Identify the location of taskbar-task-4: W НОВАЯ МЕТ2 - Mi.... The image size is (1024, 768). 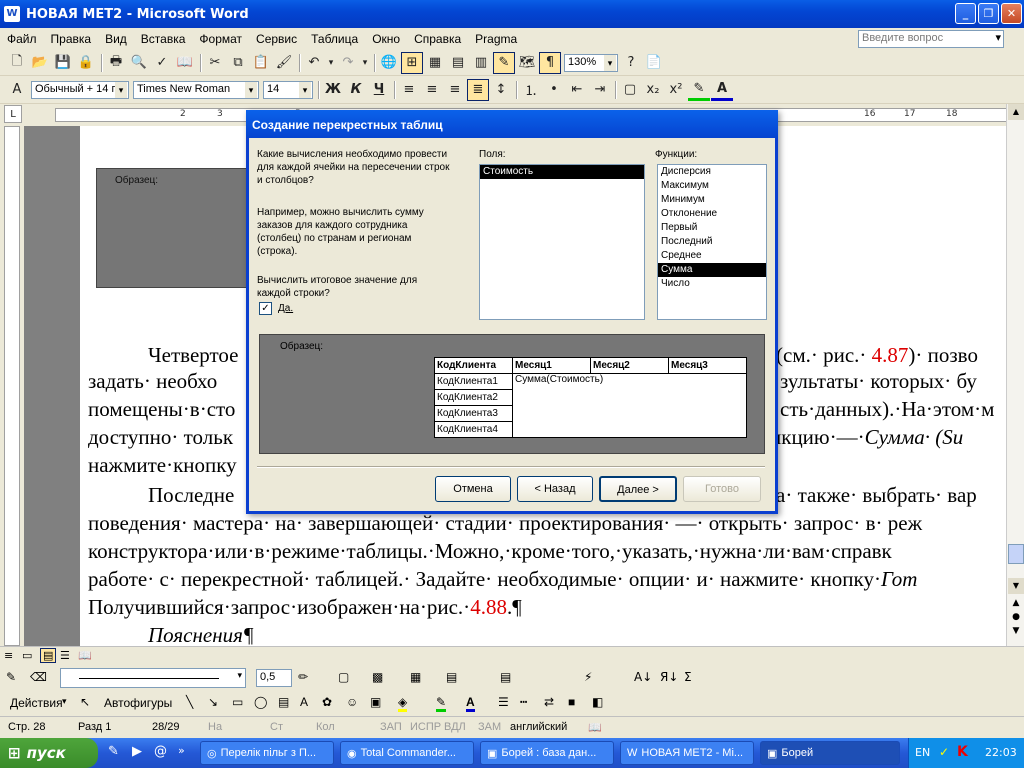
(687, 753).